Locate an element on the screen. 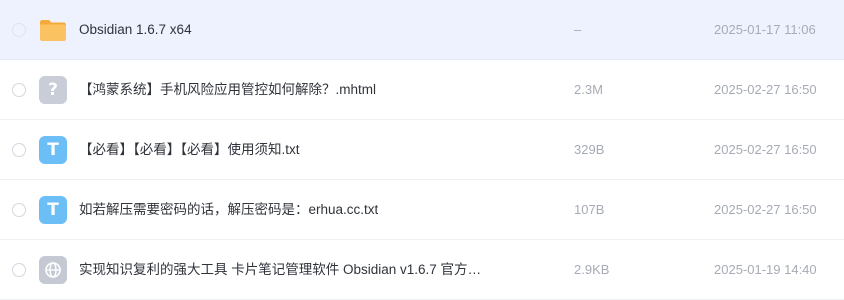  file-size: 2.9KB is located at coordinates (592, 269).